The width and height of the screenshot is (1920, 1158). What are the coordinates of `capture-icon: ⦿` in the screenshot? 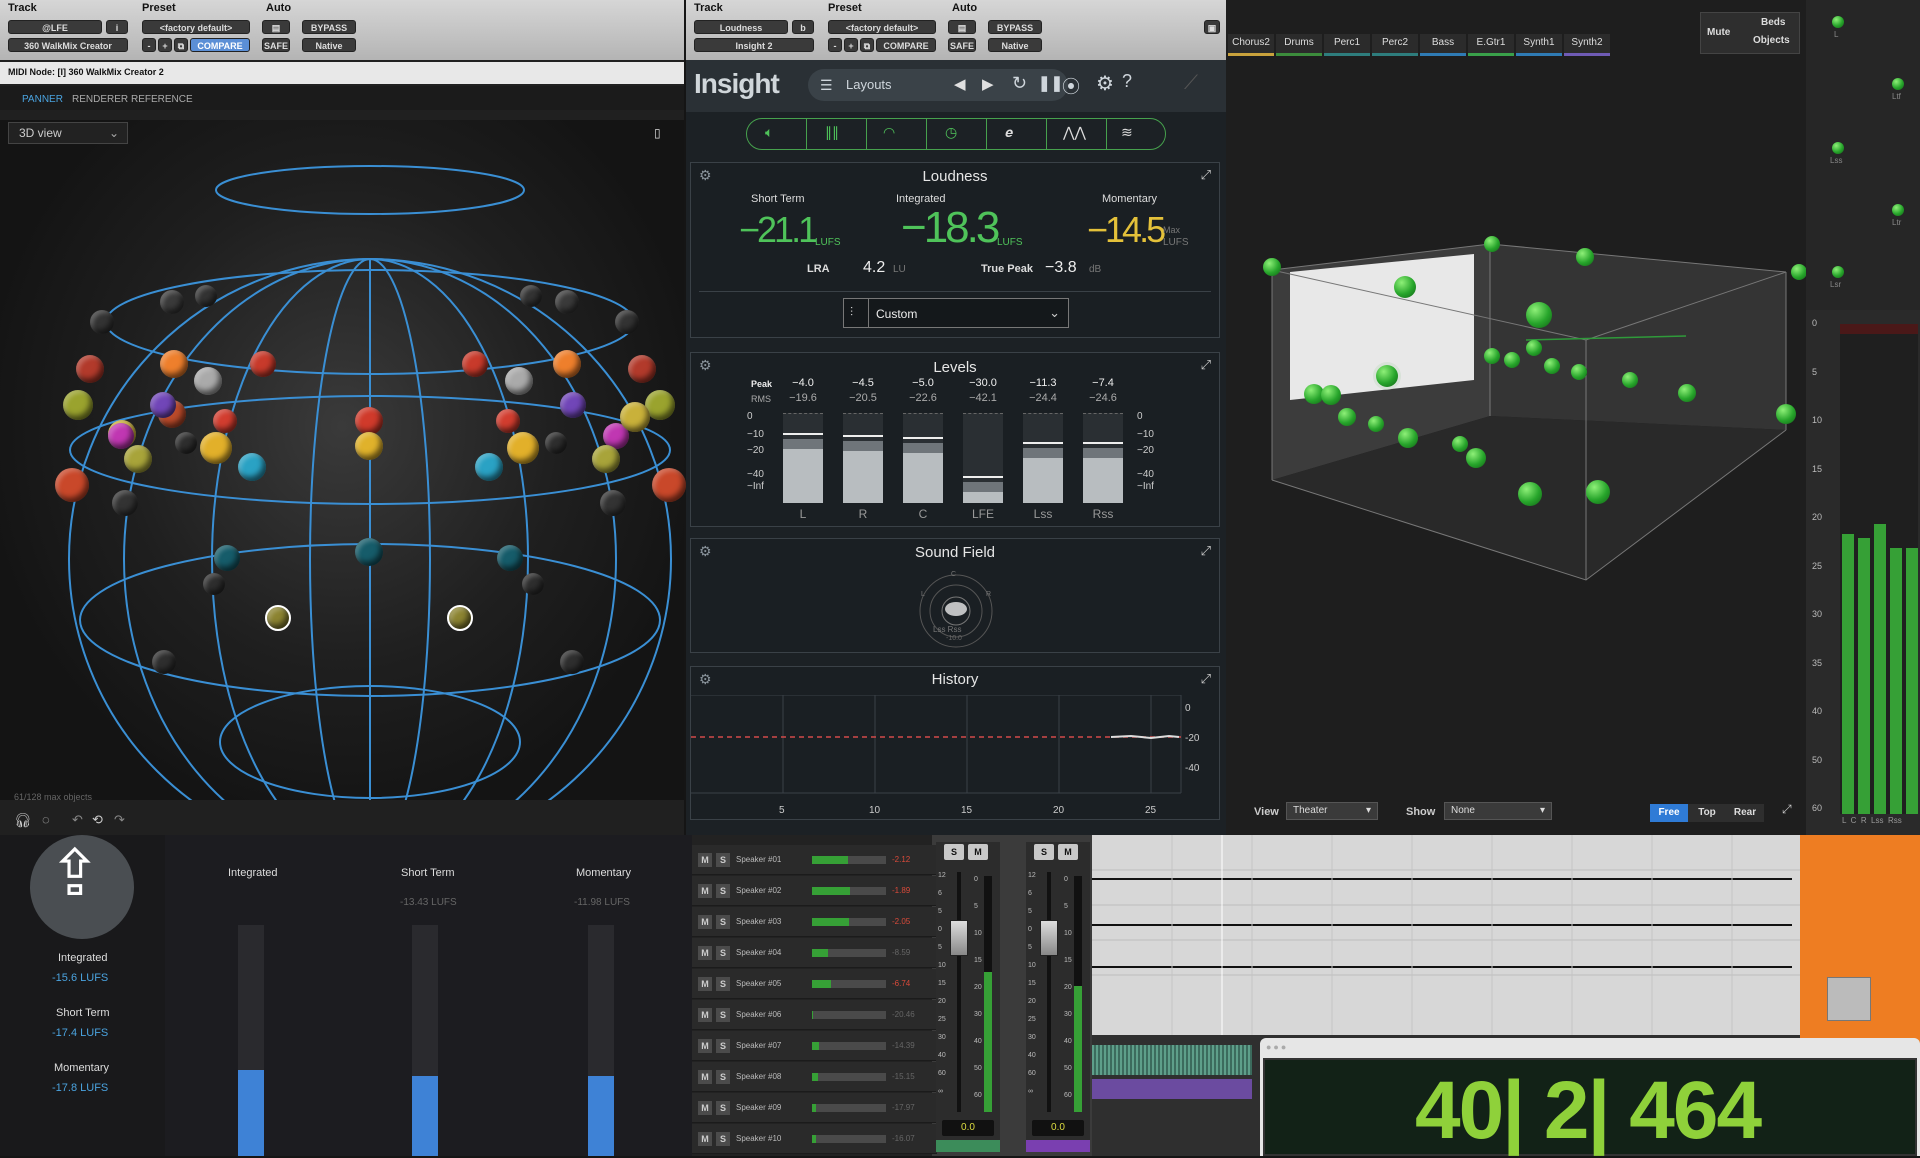 It's located at (1071, 86).